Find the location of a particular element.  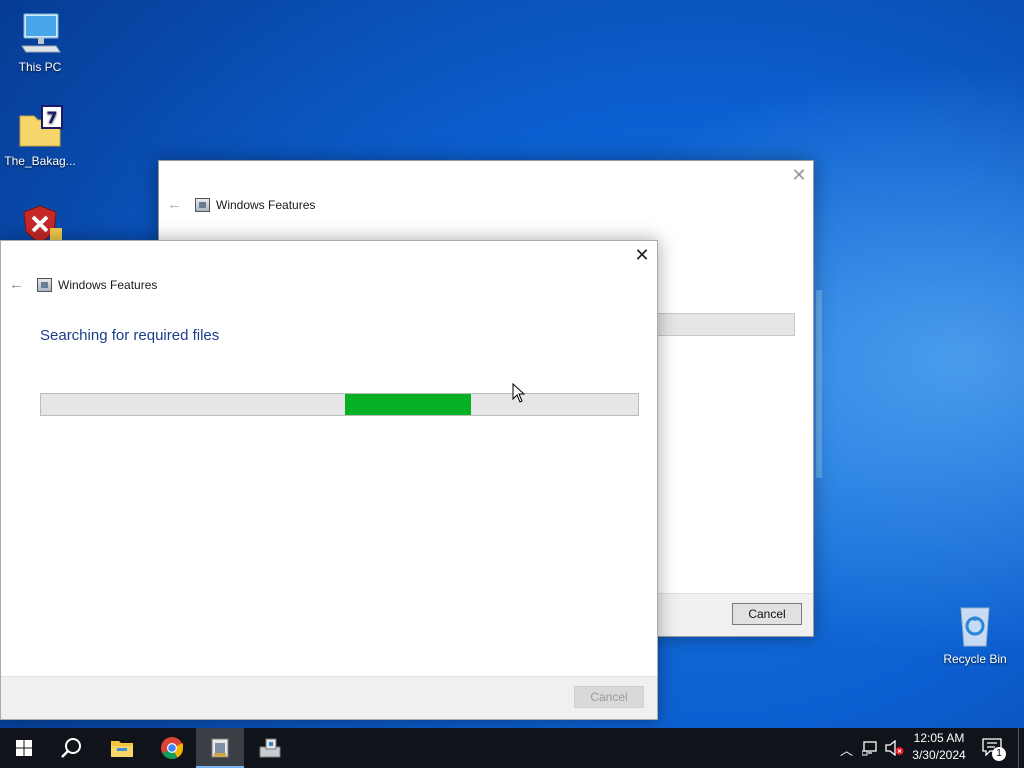

desktop-icon-recycle-bin: Recycle Bin is located at coordinates (975, 634).